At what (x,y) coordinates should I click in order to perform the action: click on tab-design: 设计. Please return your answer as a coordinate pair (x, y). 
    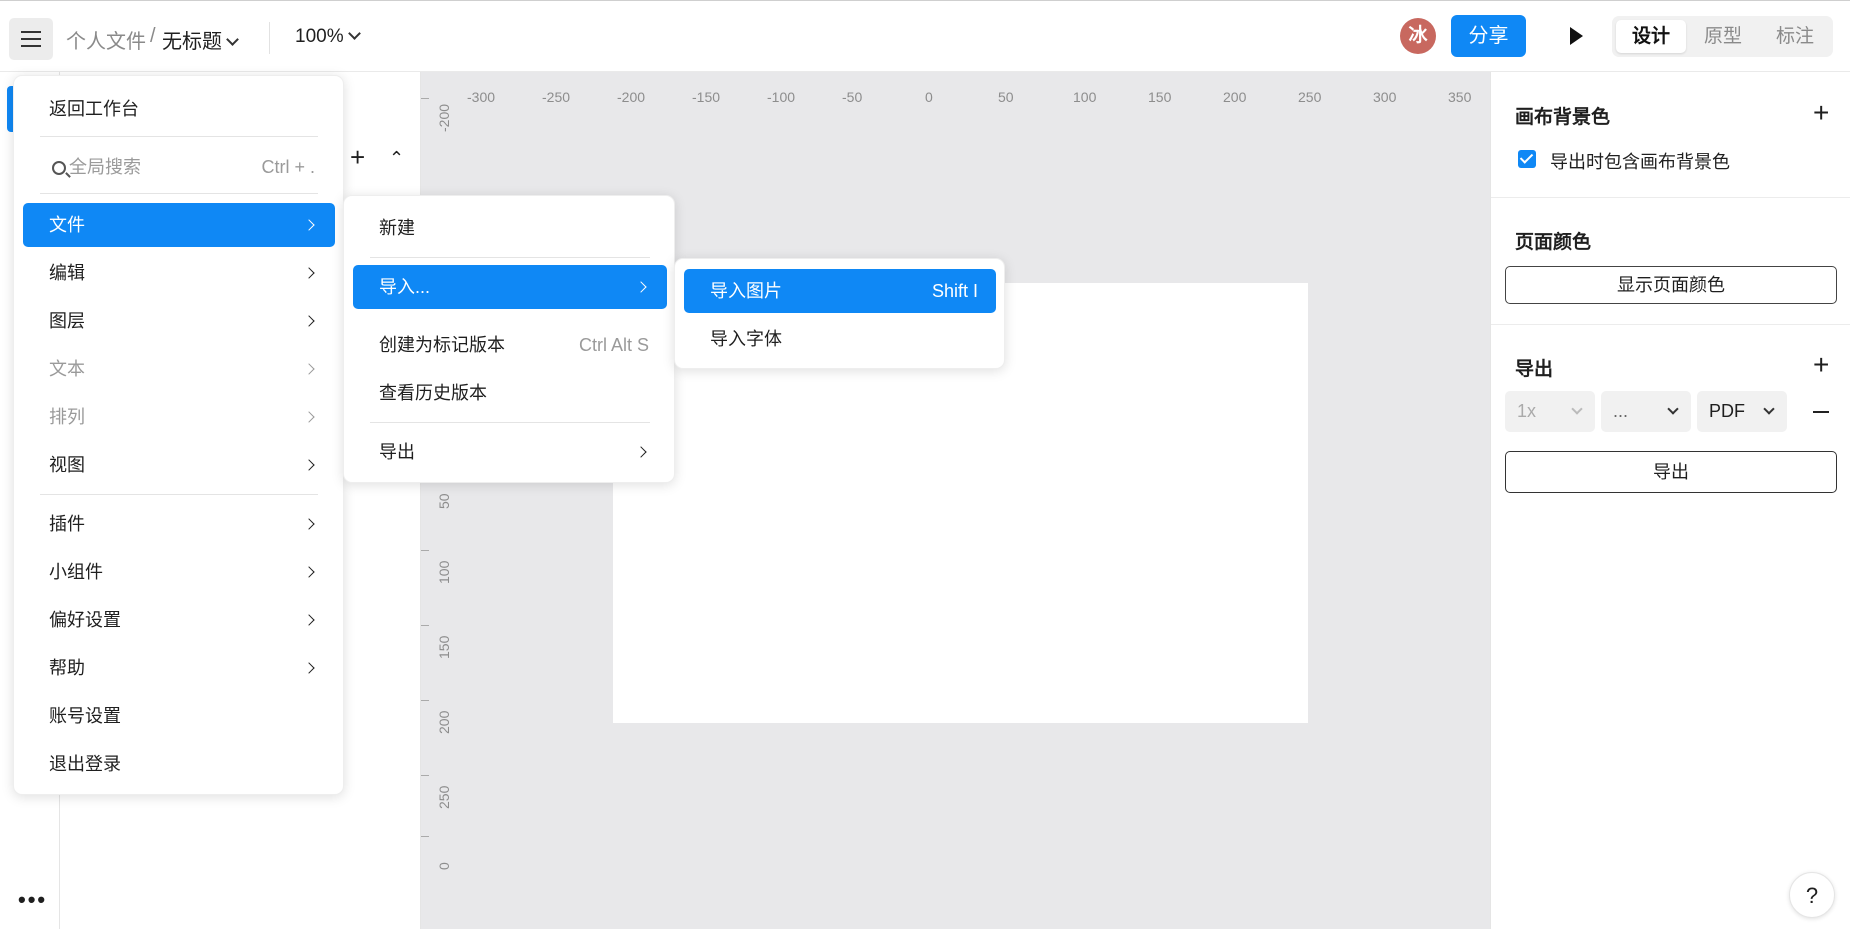
    Looking at the image, I should click on (1651, 36).